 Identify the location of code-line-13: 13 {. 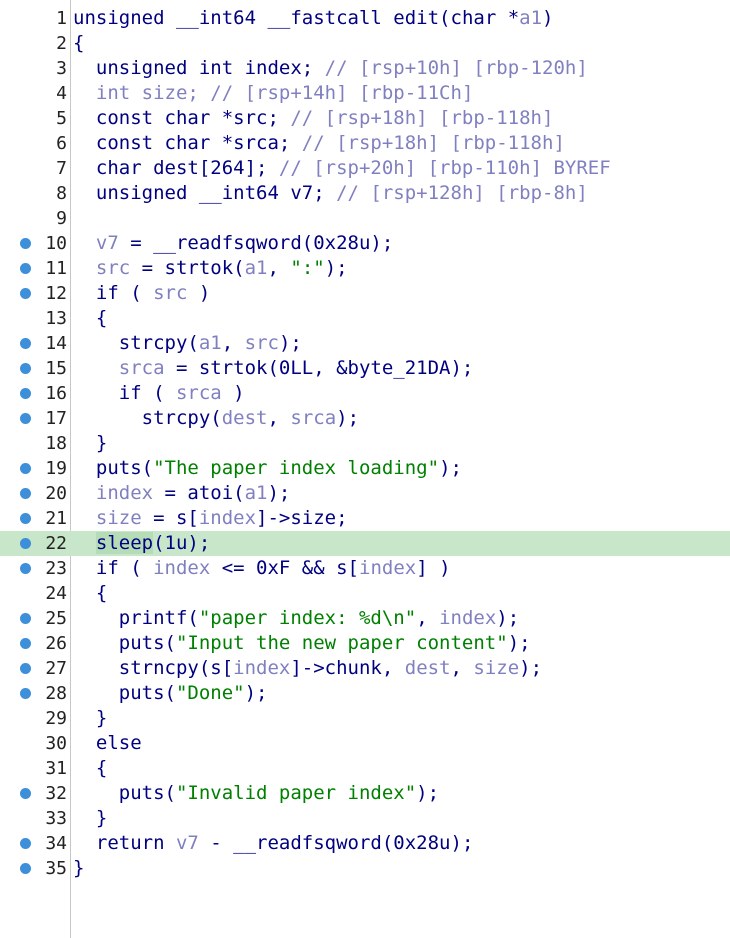
(365, 318).